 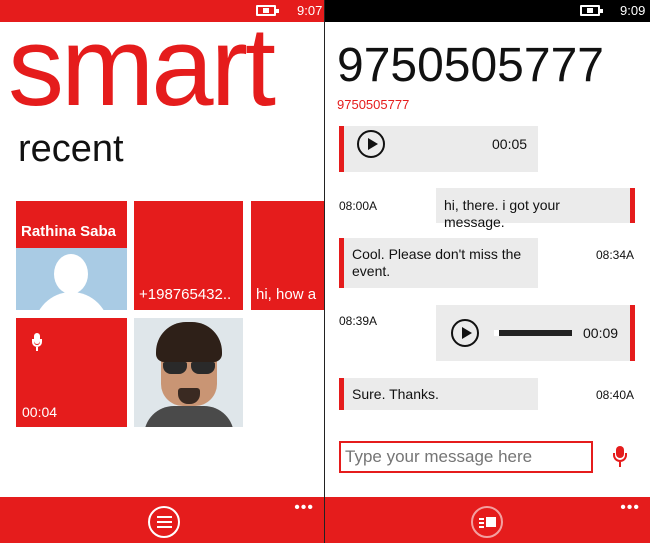 I want to click on audio-duration: 00:05, so click(x=510, y=144).